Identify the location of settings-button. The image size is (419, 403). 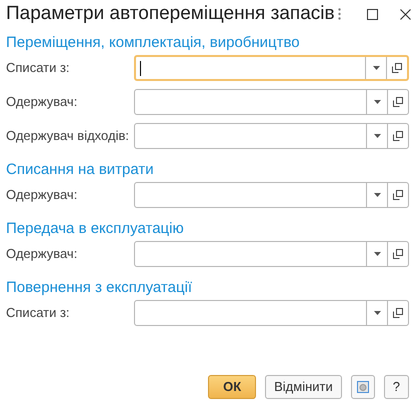
(362, 387).